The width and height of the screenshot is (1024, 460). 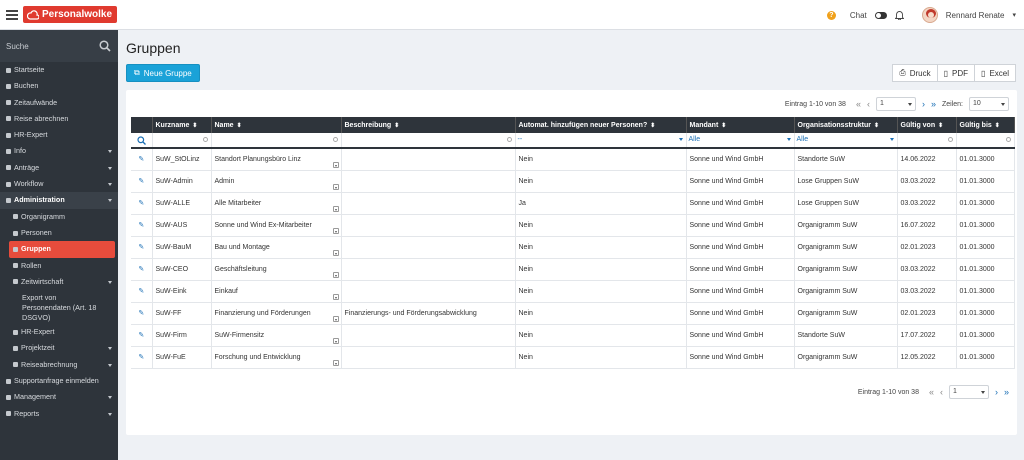 I want to click on page-select-bottom: 1, so click(x=968, y=392).